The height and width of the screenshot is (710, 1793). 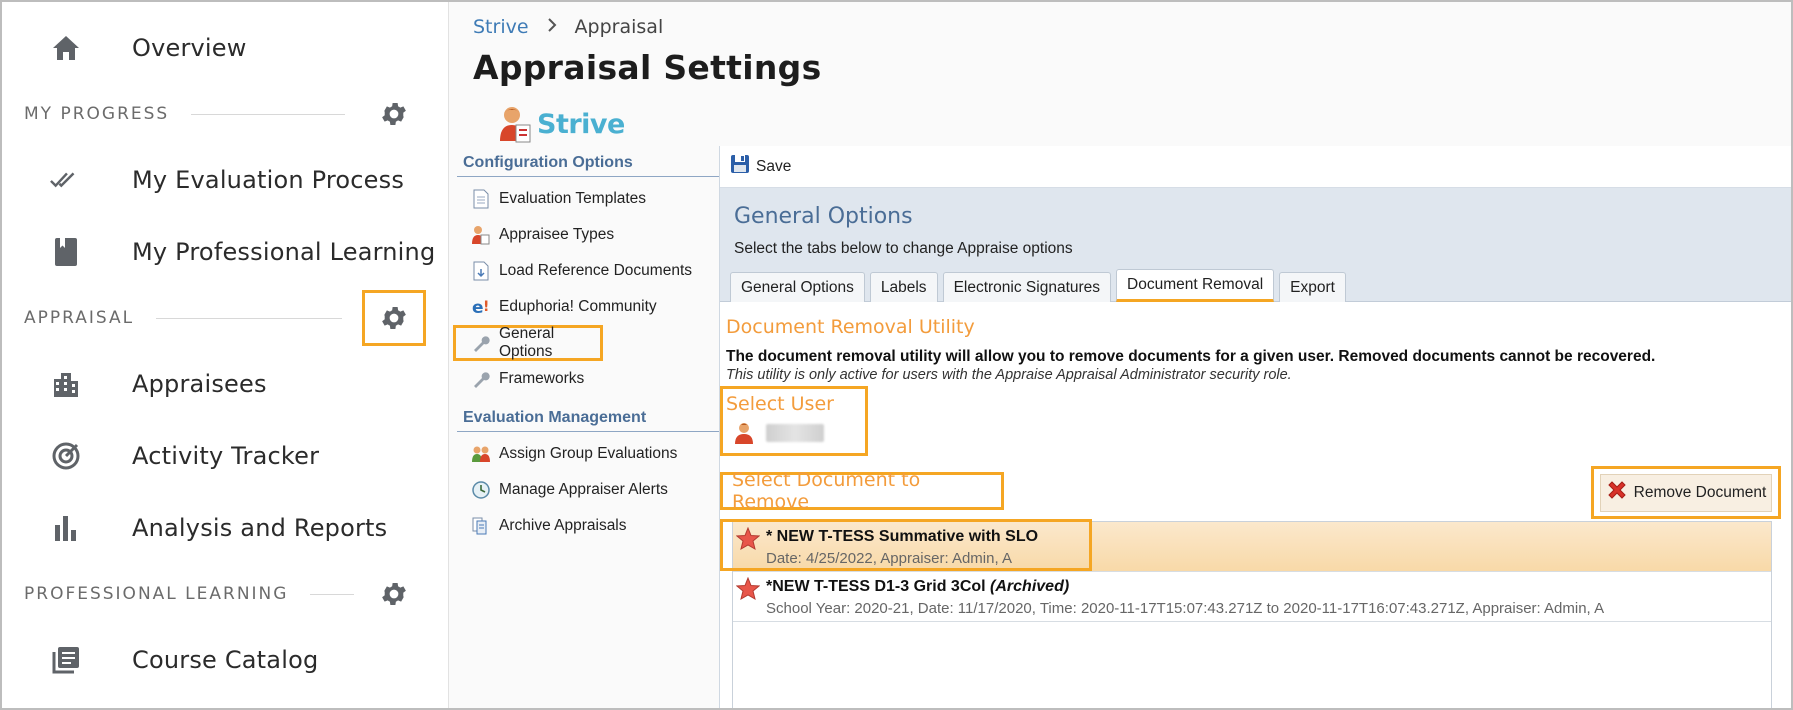 I want to click on toolbar: Save, so click(x=1255, y=167).